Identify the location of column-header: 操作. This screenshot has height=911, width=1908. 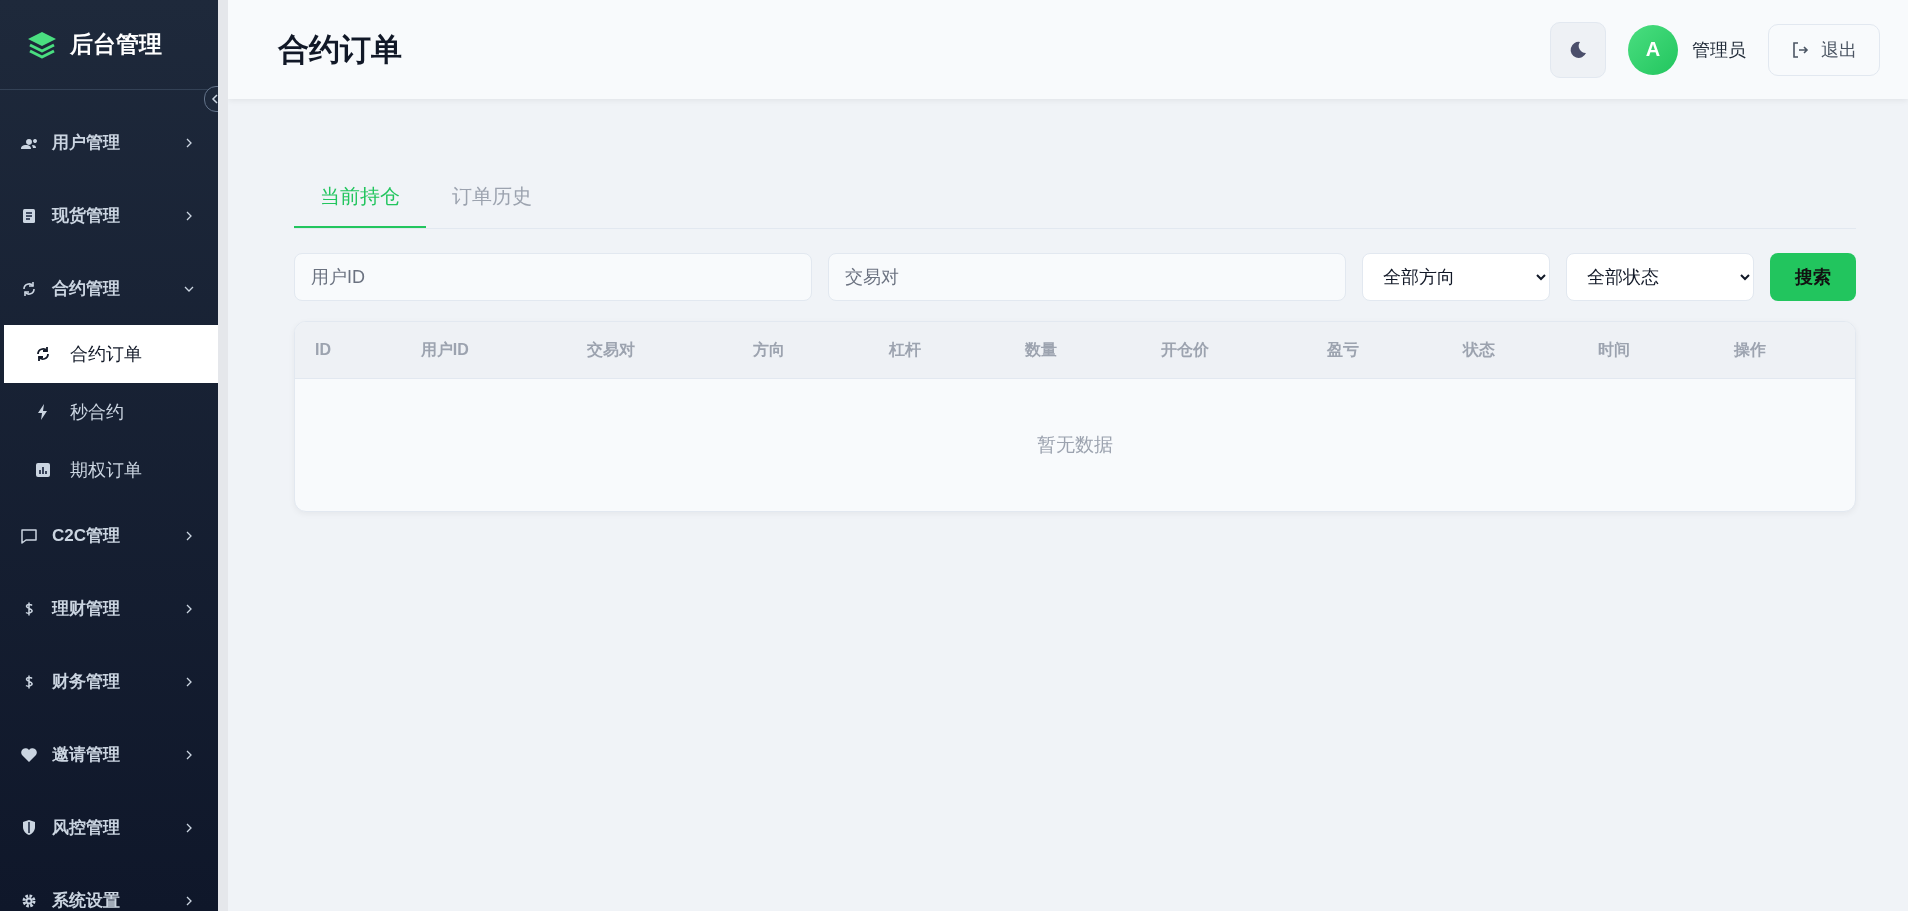
(1751, 349).